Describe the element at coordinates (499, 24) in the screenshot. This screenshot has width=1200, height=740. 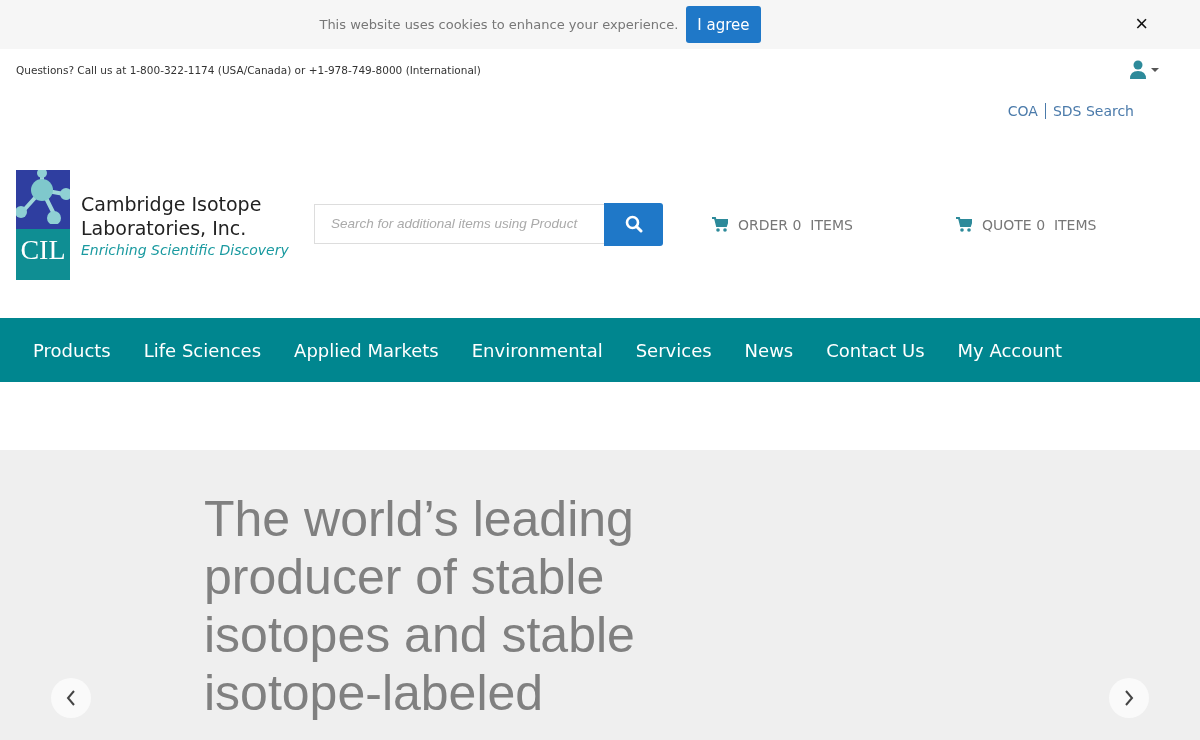
I see `cookie-message: This website uses cookies to enhance your experience.` at that location.